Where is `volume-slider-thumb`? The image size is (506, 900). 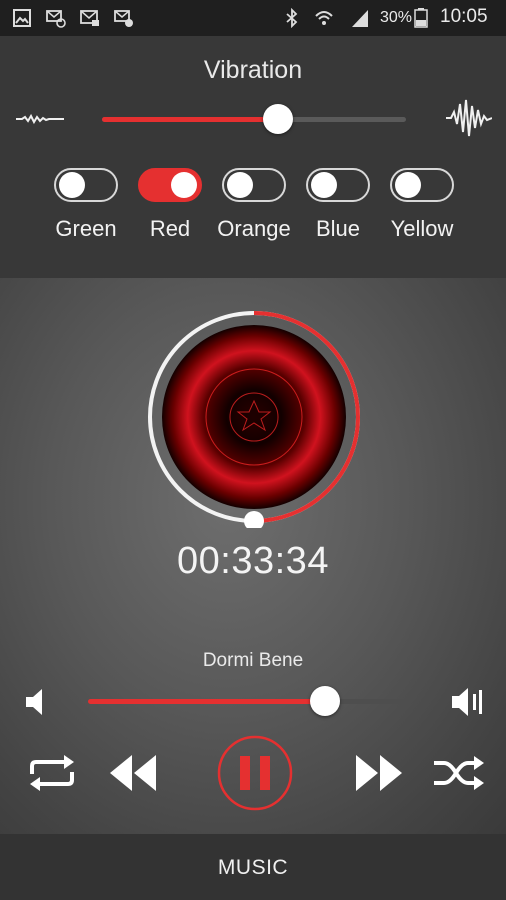
volume-slider-thumb is located at coordinates (324, 701).